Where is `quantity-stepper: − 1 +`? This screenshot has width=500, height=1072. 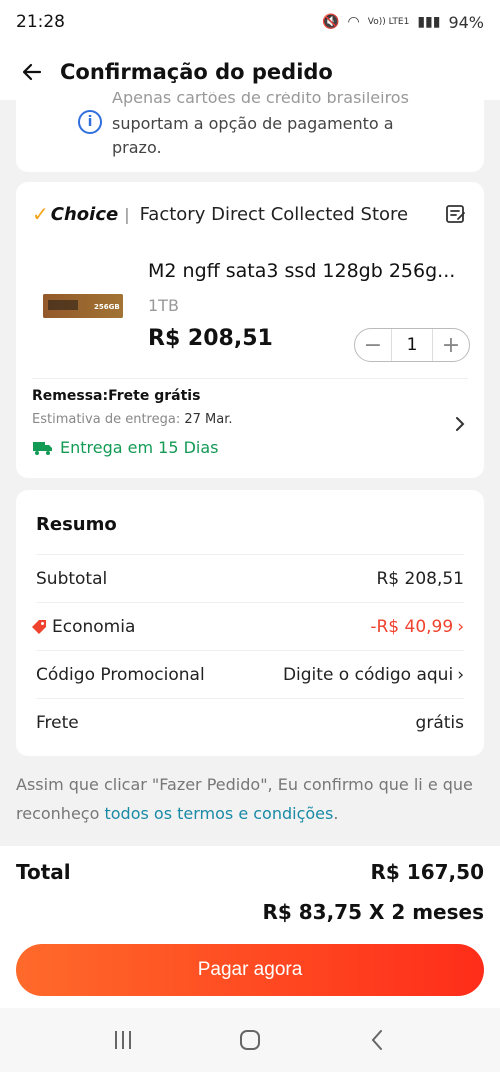
quantity-stepper: − 1 + is located at coordinates (412, 345).